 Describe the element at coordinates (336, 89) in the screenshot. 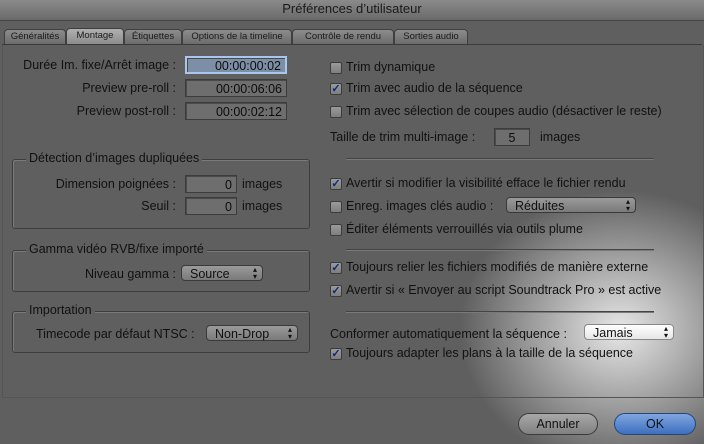

I see `trim-audio-checkbox: ✓` at that location.